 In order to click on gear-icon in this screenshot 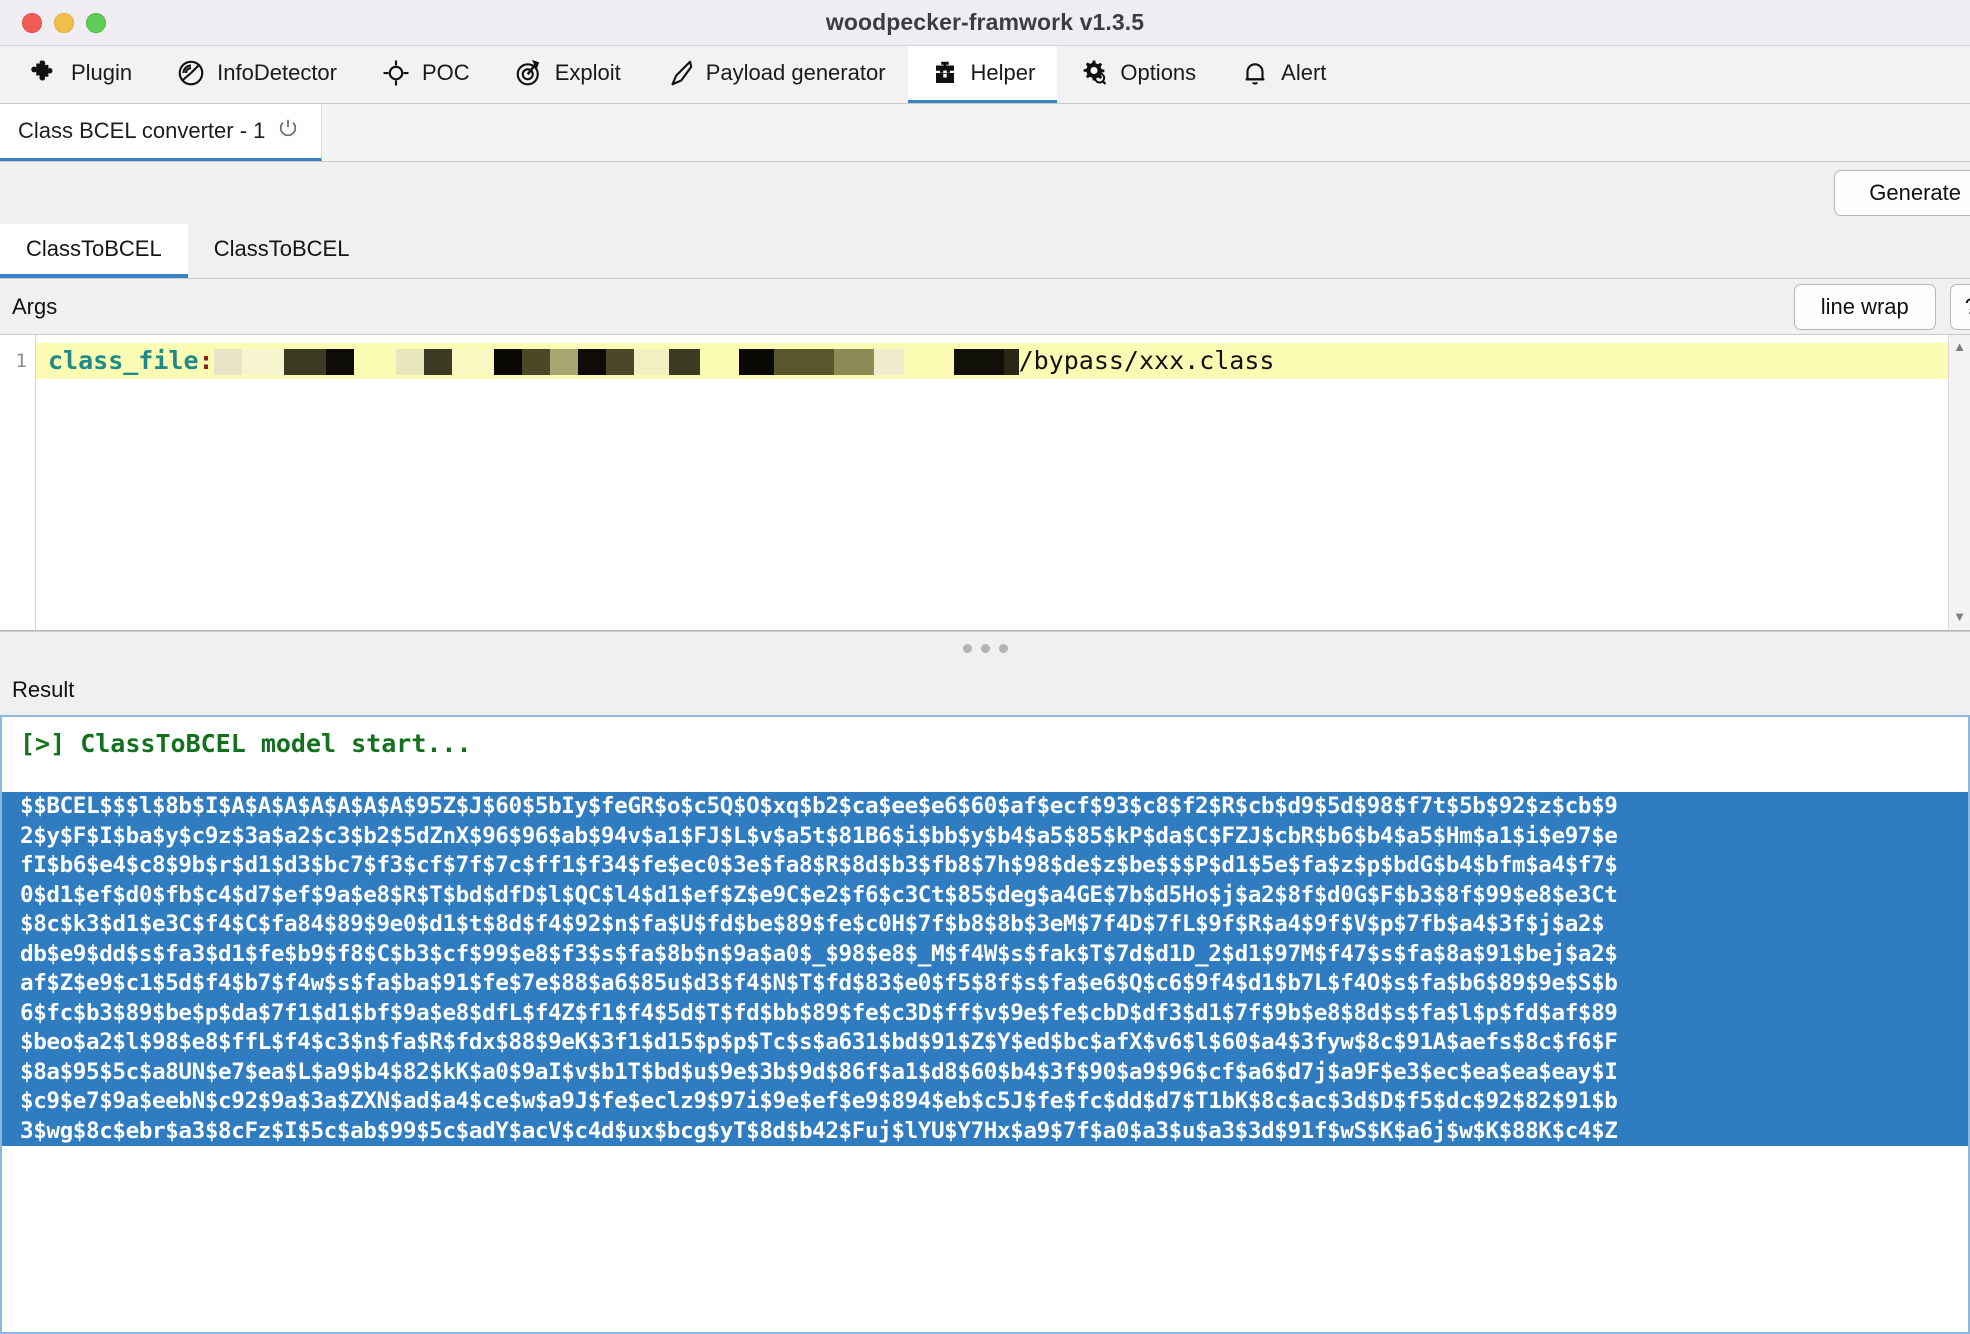, I will do `click(1094, 73)`.